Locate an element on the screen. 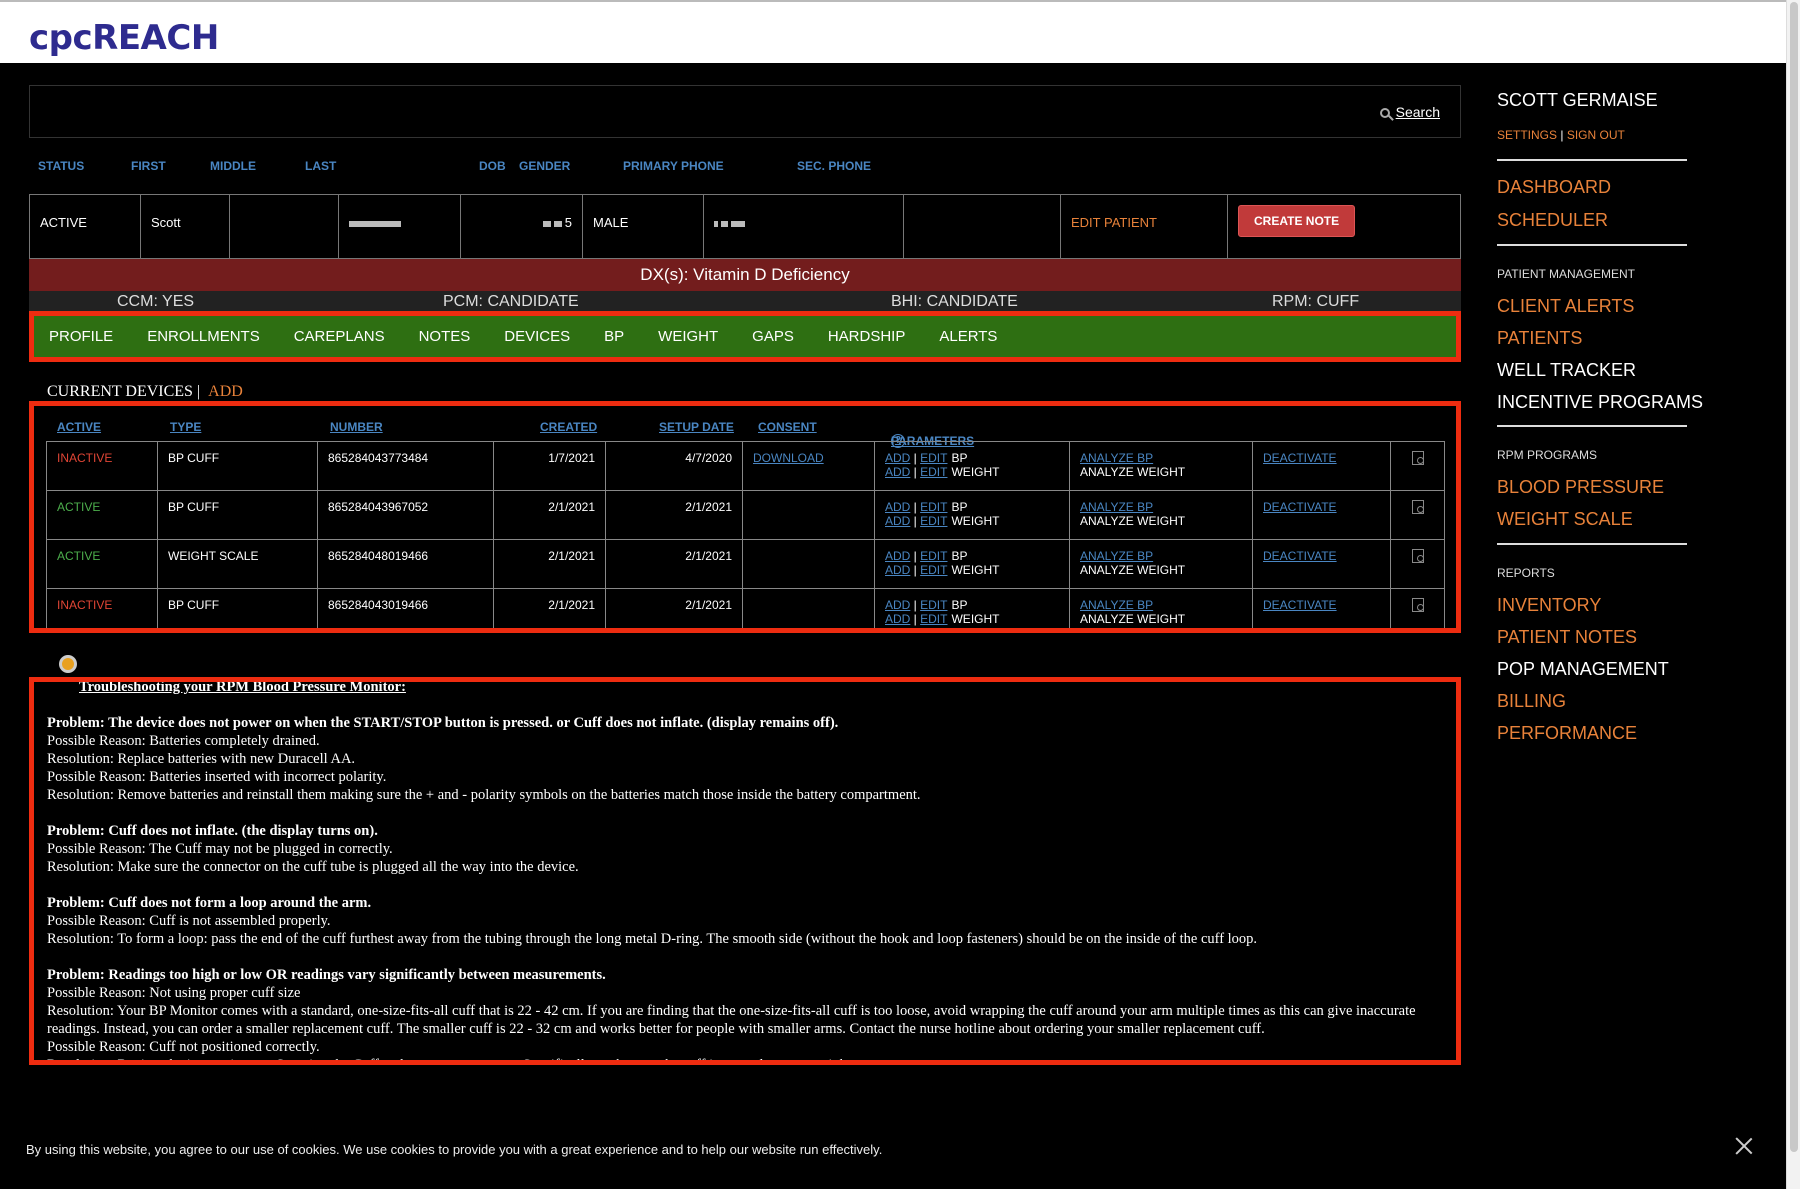 The width and height of the screenshot is (1800, 1189). device-doc is located at coordinates (1417, 466).